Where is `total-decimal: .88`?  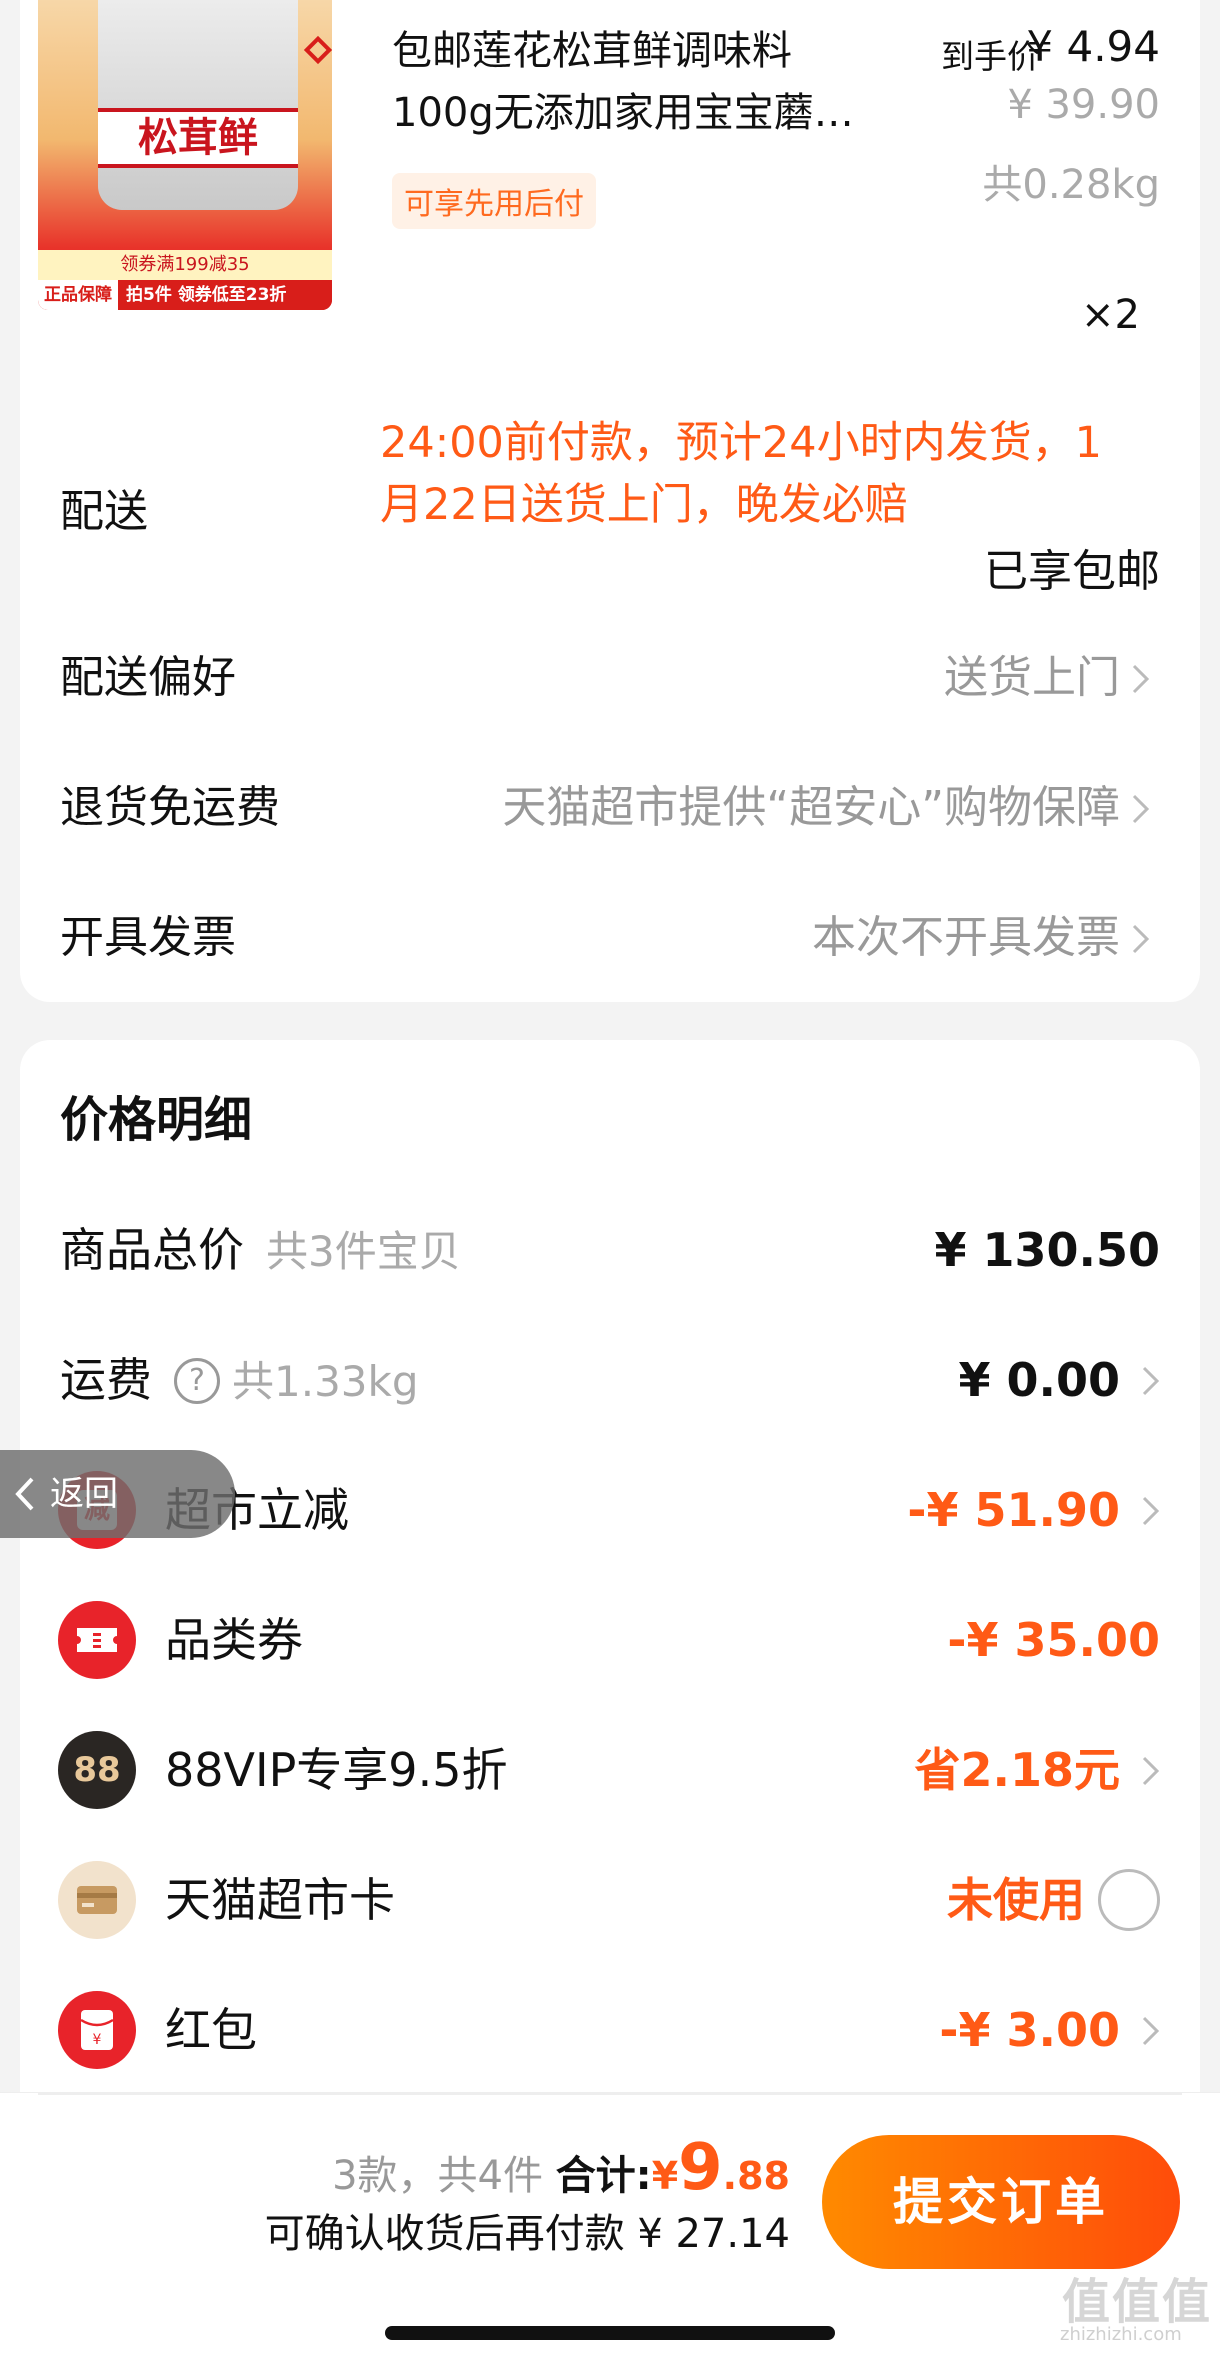
total-decimal: .88 is located at coordinates (756, 2176).